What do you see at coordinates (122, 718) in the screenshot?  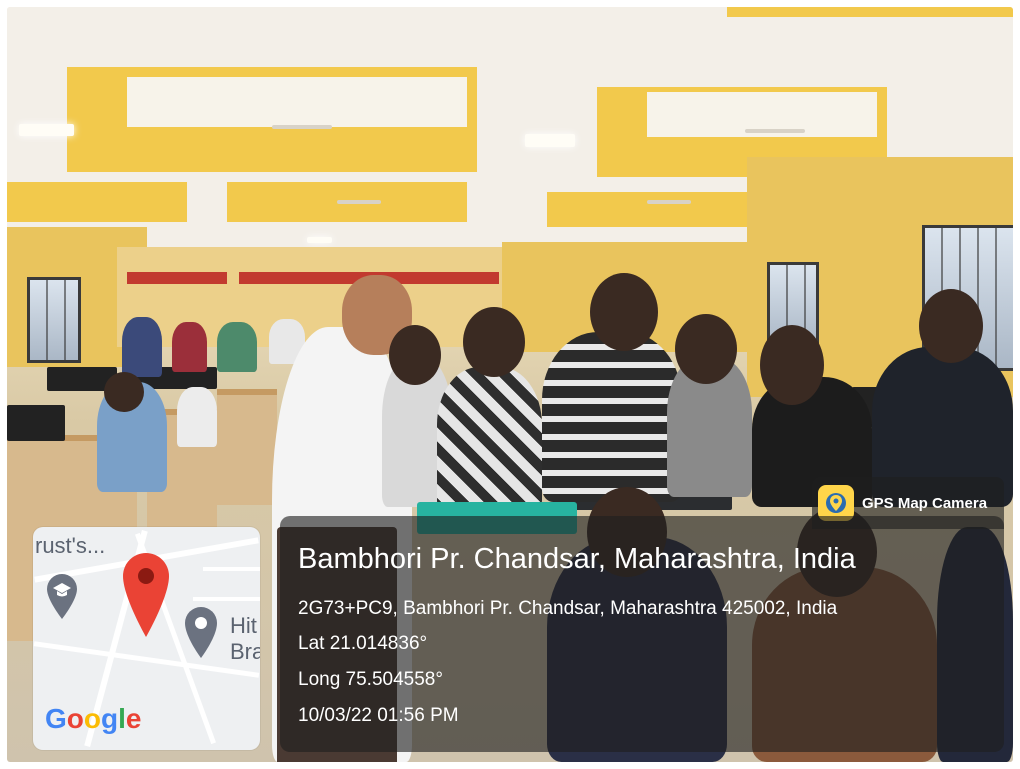 I see `google-logo-letter: l` at bounding box center [122, 718].